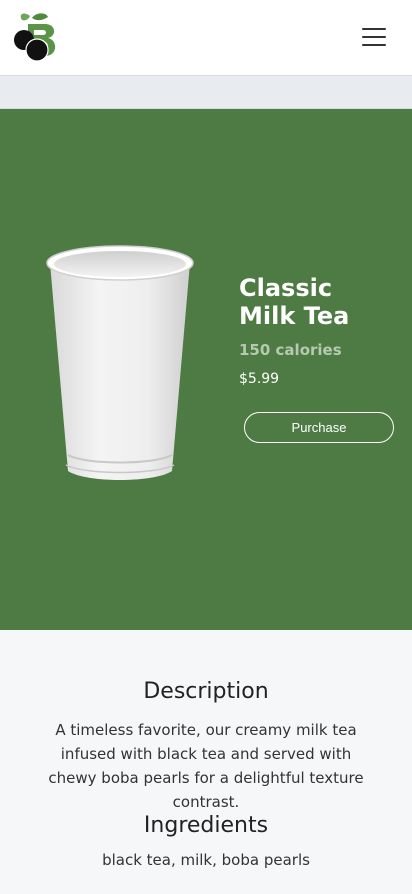 The height and width of the screenshot is (894, 412). I want to click on navbar, so click(206, 38).